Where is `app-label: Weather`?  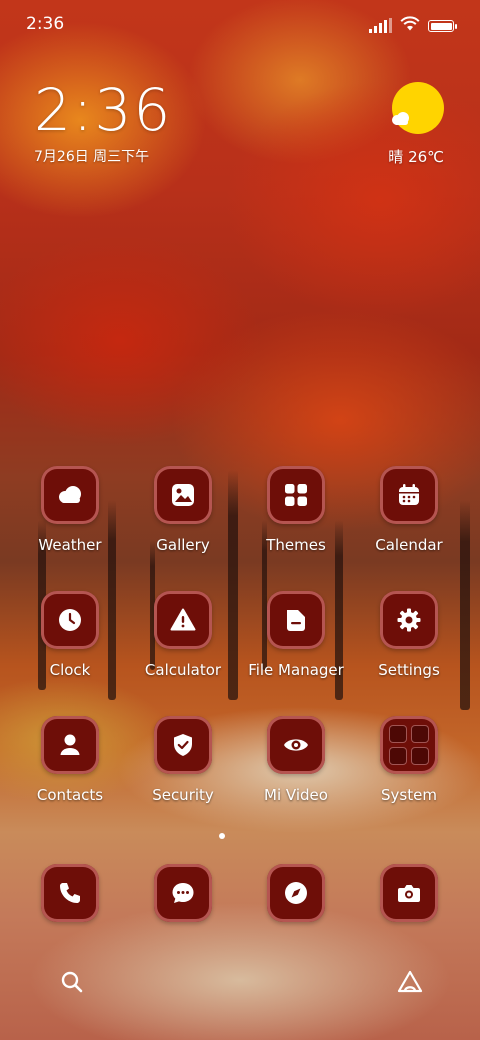 app-label: Weather is located at coordinates (70, 545).